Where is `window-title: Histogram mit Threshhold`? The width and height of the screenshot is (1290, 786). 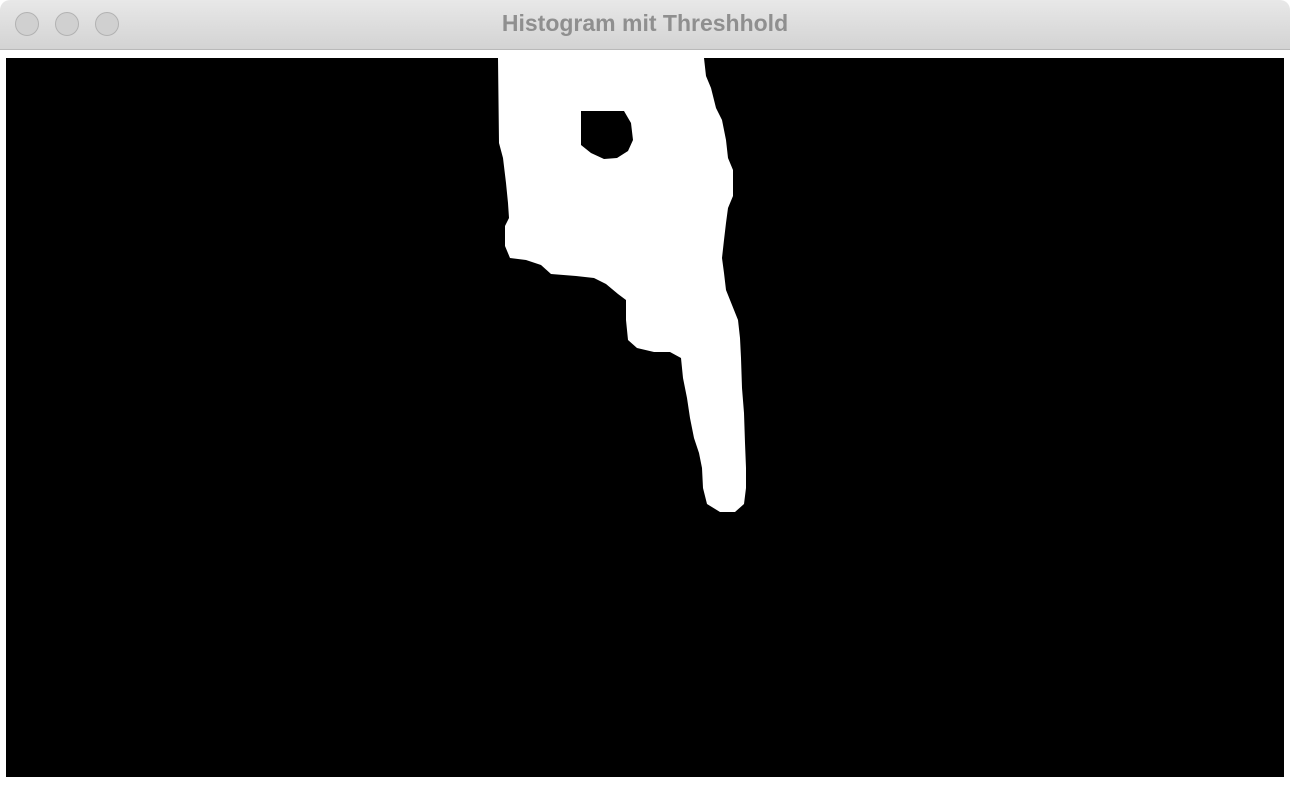 window-title: Histogram mit Threshhold is located at coordinates (645, 23).